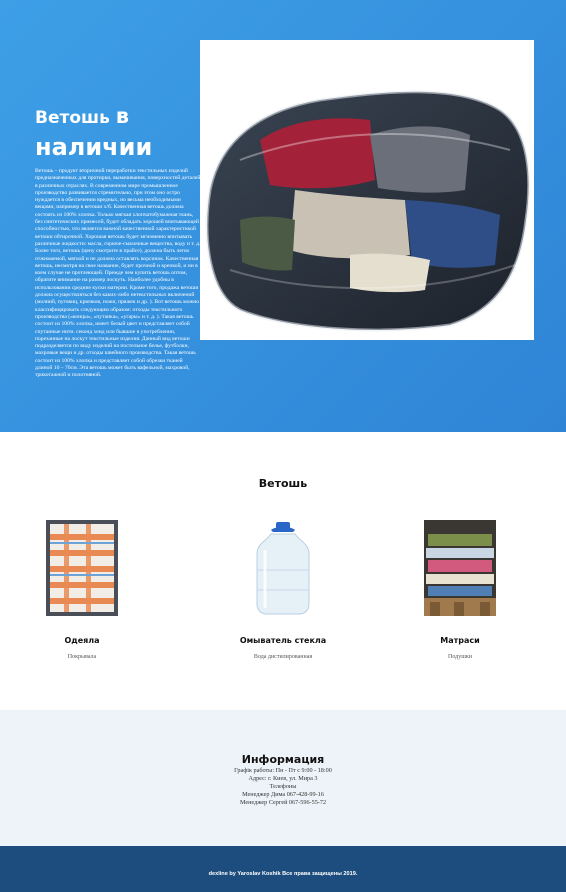  I want to click on product-card-washer: Омыватель стекла Вода дистилированная, so click(283, 590).